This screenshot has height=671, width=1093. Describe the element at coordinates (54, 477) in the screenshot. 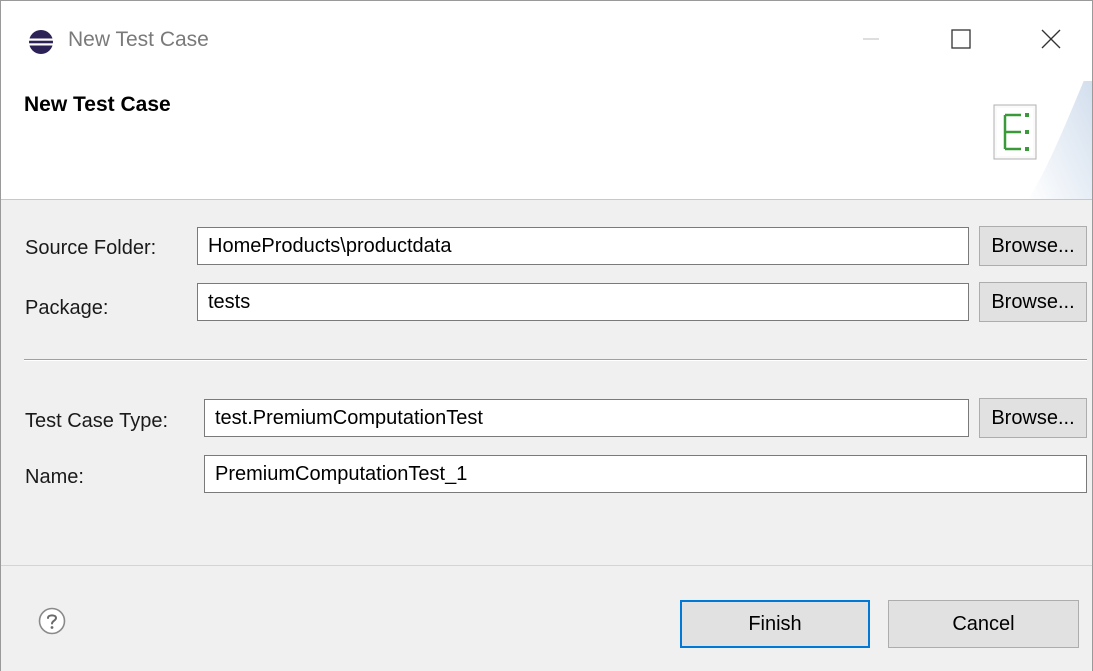

I see `name-label: Name:` at that location.